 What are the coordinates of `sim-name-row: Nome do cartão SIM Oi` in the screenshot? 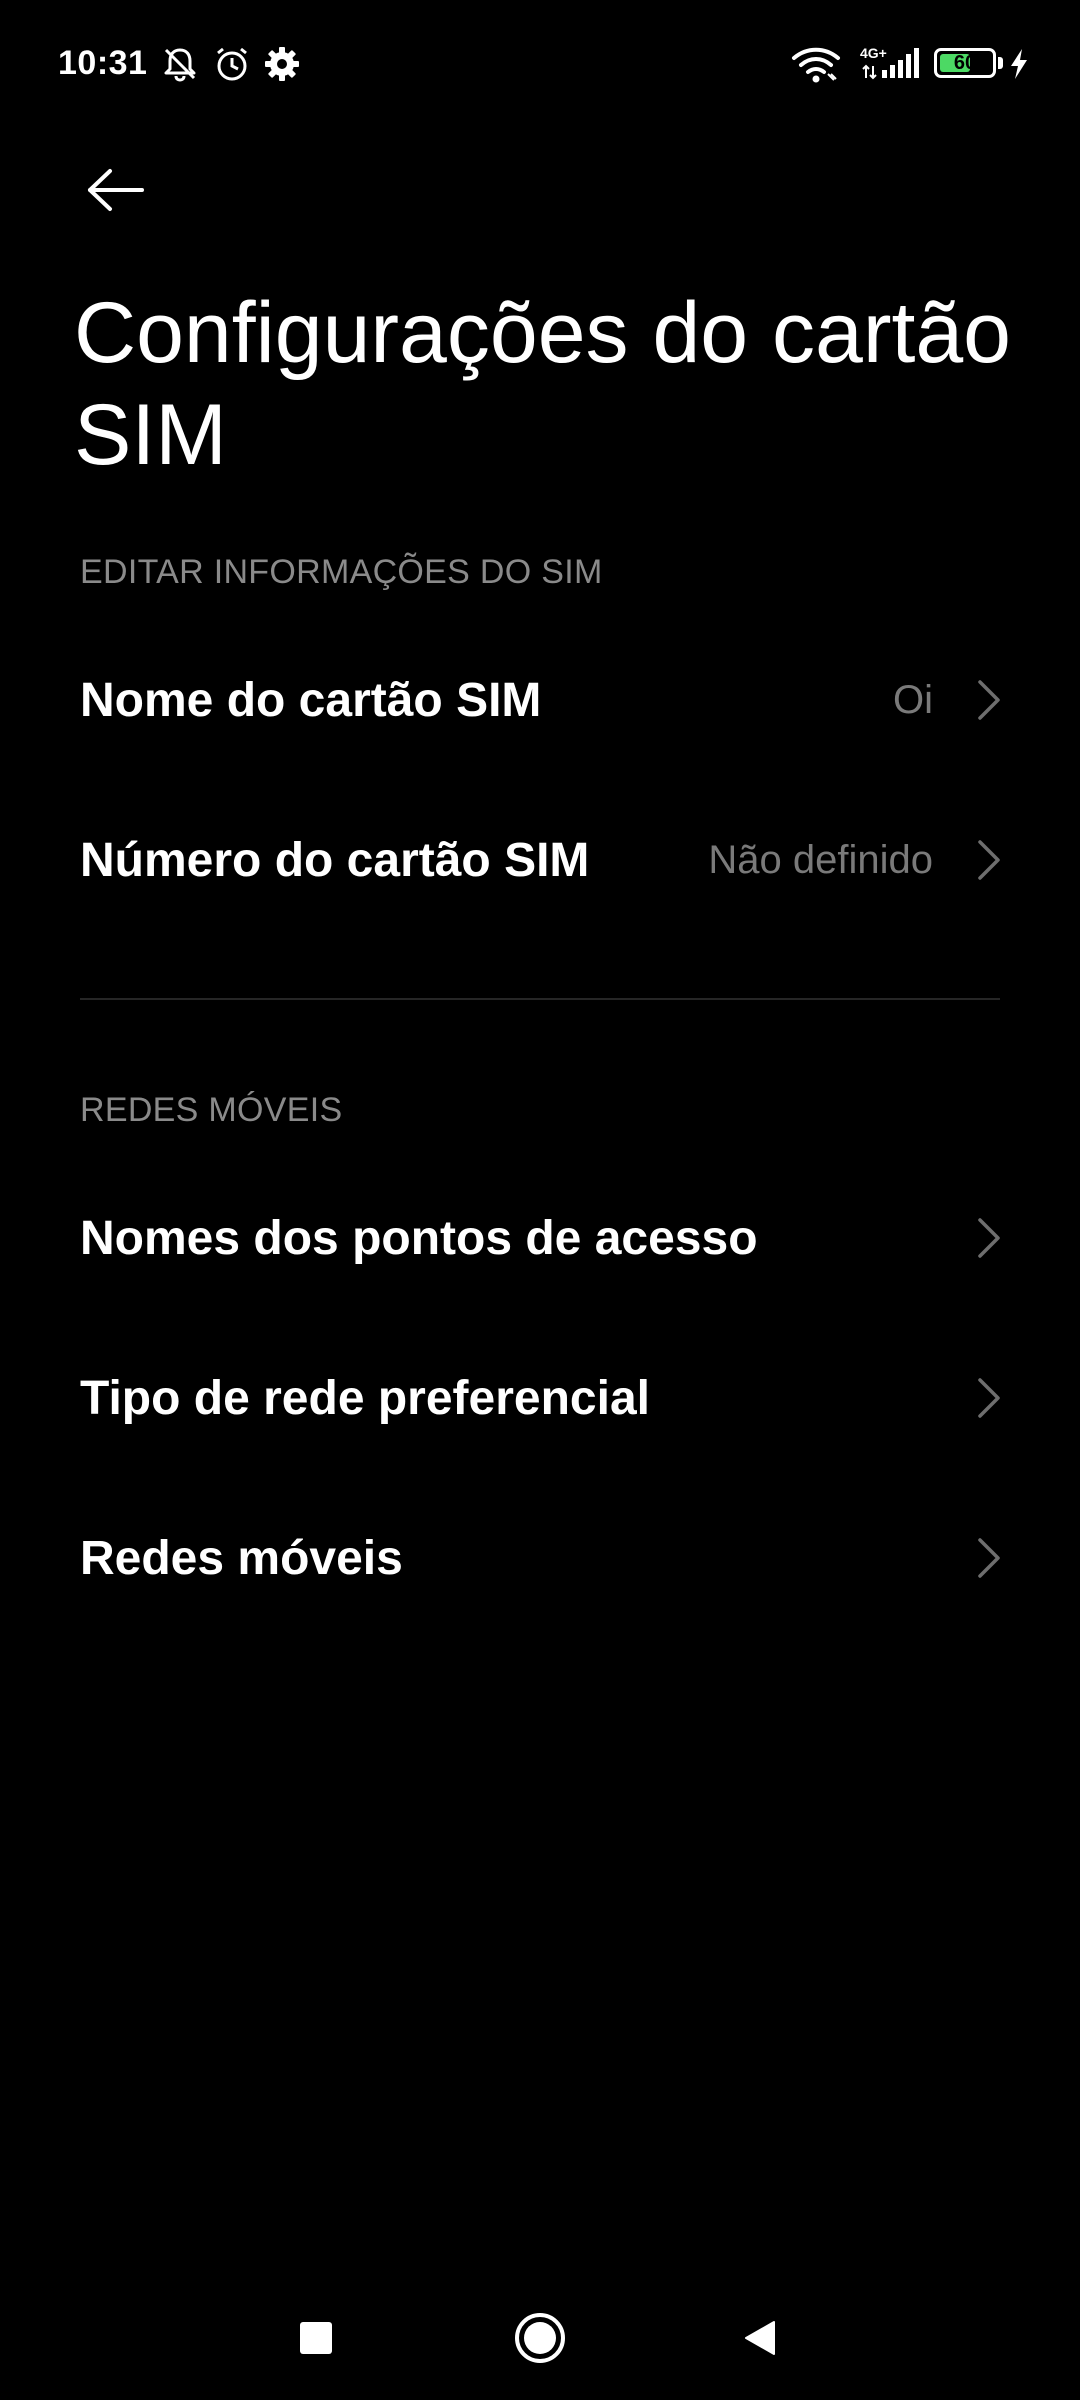 It's located at (540, 700).